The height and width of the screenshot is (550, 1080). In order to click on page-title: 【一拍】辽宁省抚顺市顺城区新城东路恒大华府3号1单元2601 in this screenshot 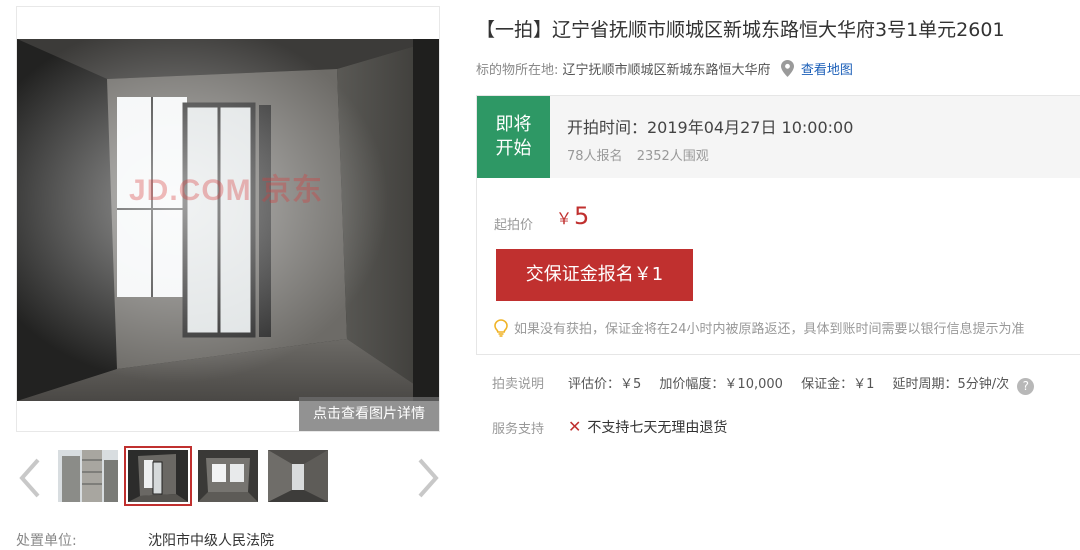, I will do `click(740, 30)`.